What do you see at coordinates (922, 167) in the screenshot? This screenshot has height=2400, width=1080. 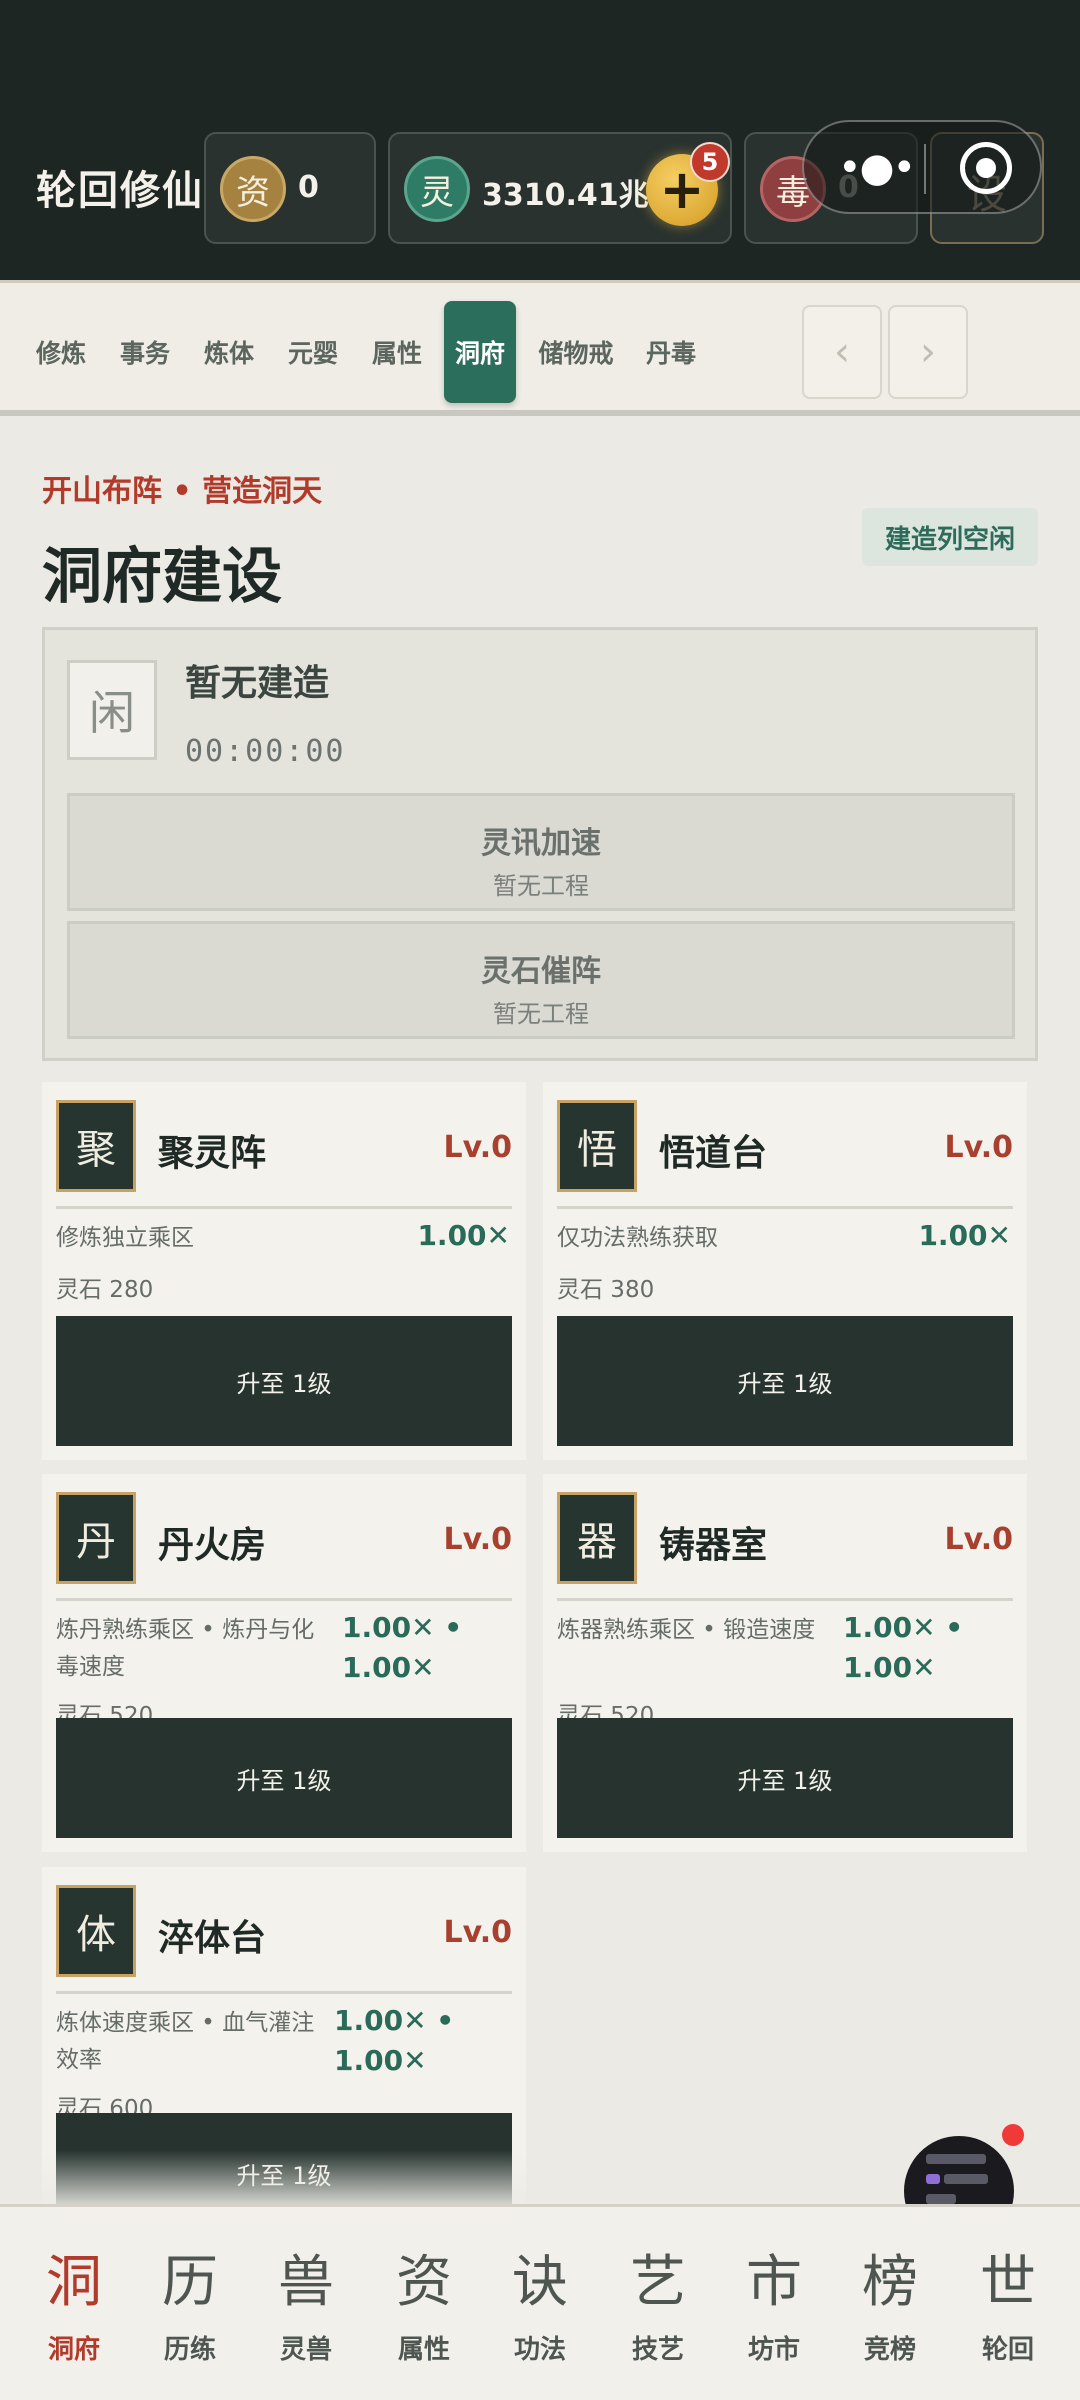 I see `miniprogram-capsule: •●•` at bounding box center [922, 167].